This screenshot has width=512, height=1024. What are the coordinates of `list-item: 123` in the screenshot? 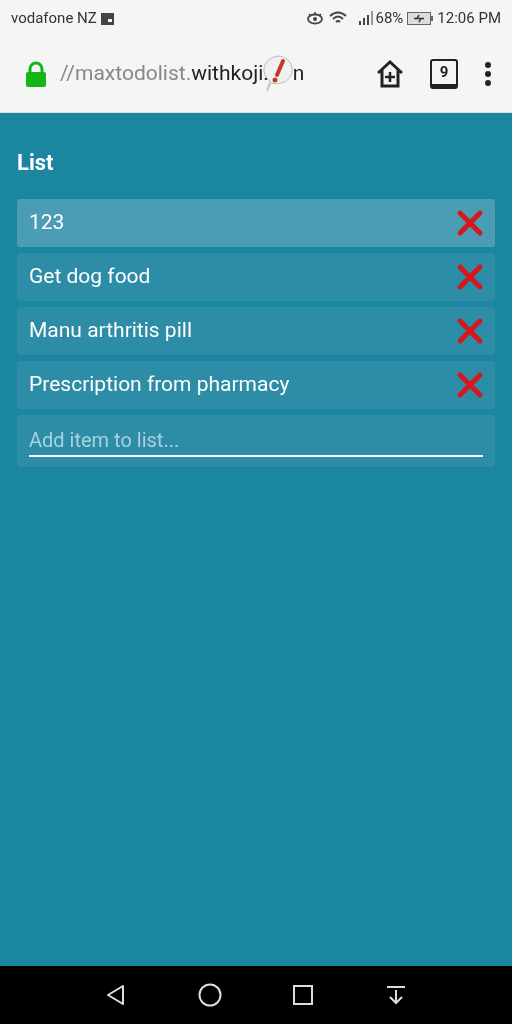 It's located at (256, 223).